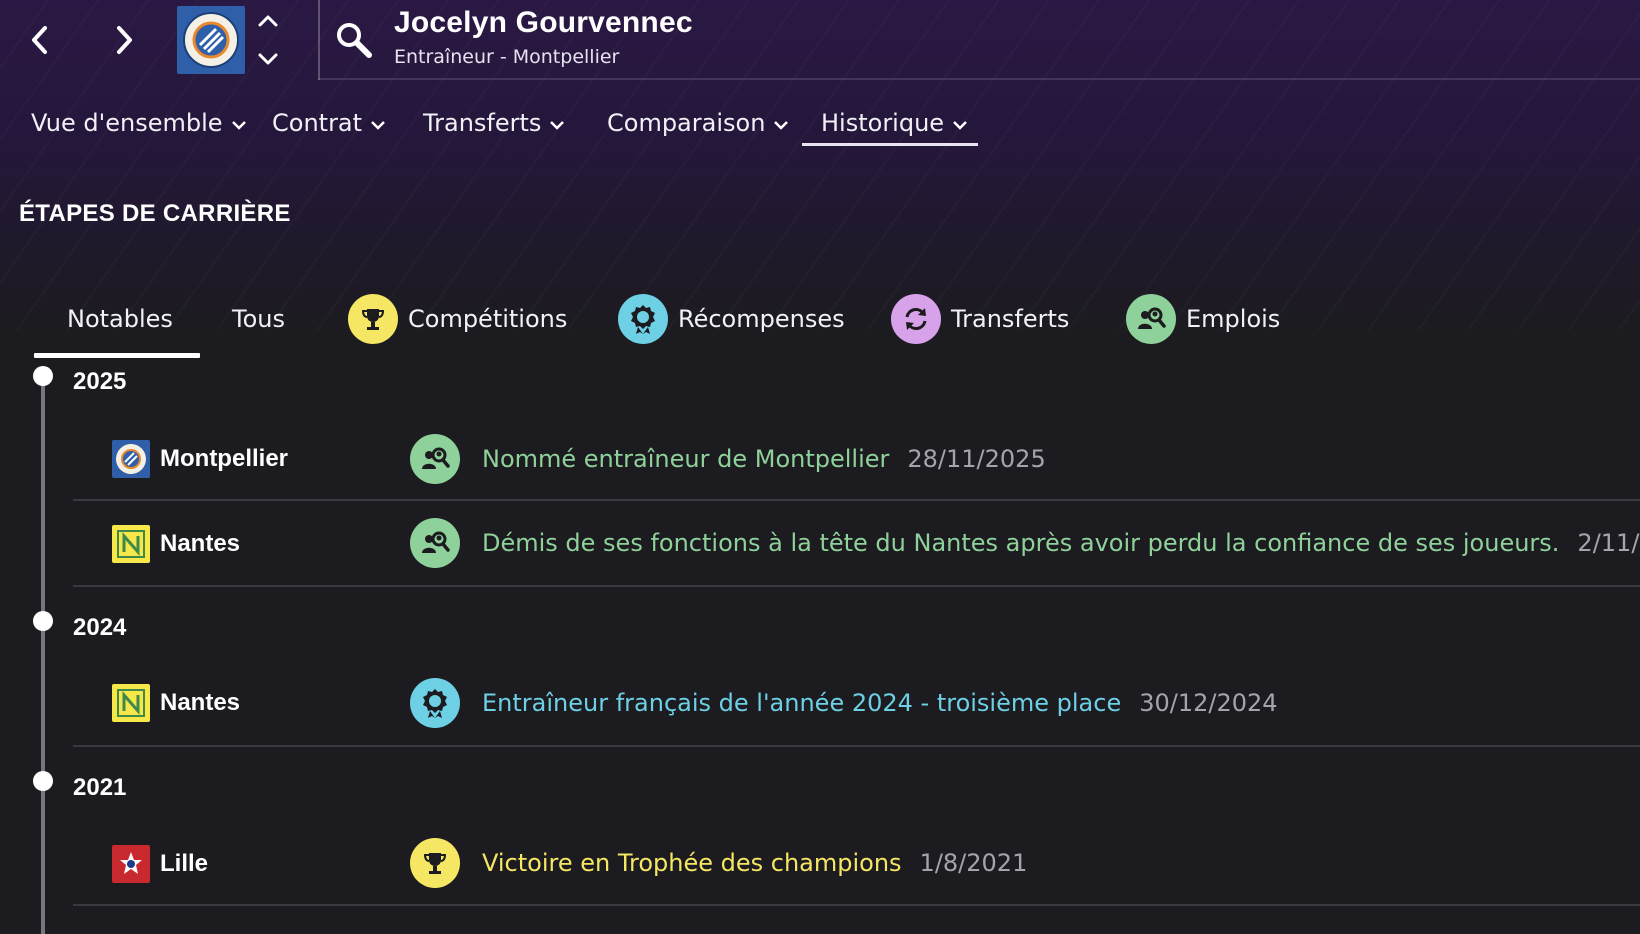  I want to click on tab-tous: Tous, so click(258, 319).